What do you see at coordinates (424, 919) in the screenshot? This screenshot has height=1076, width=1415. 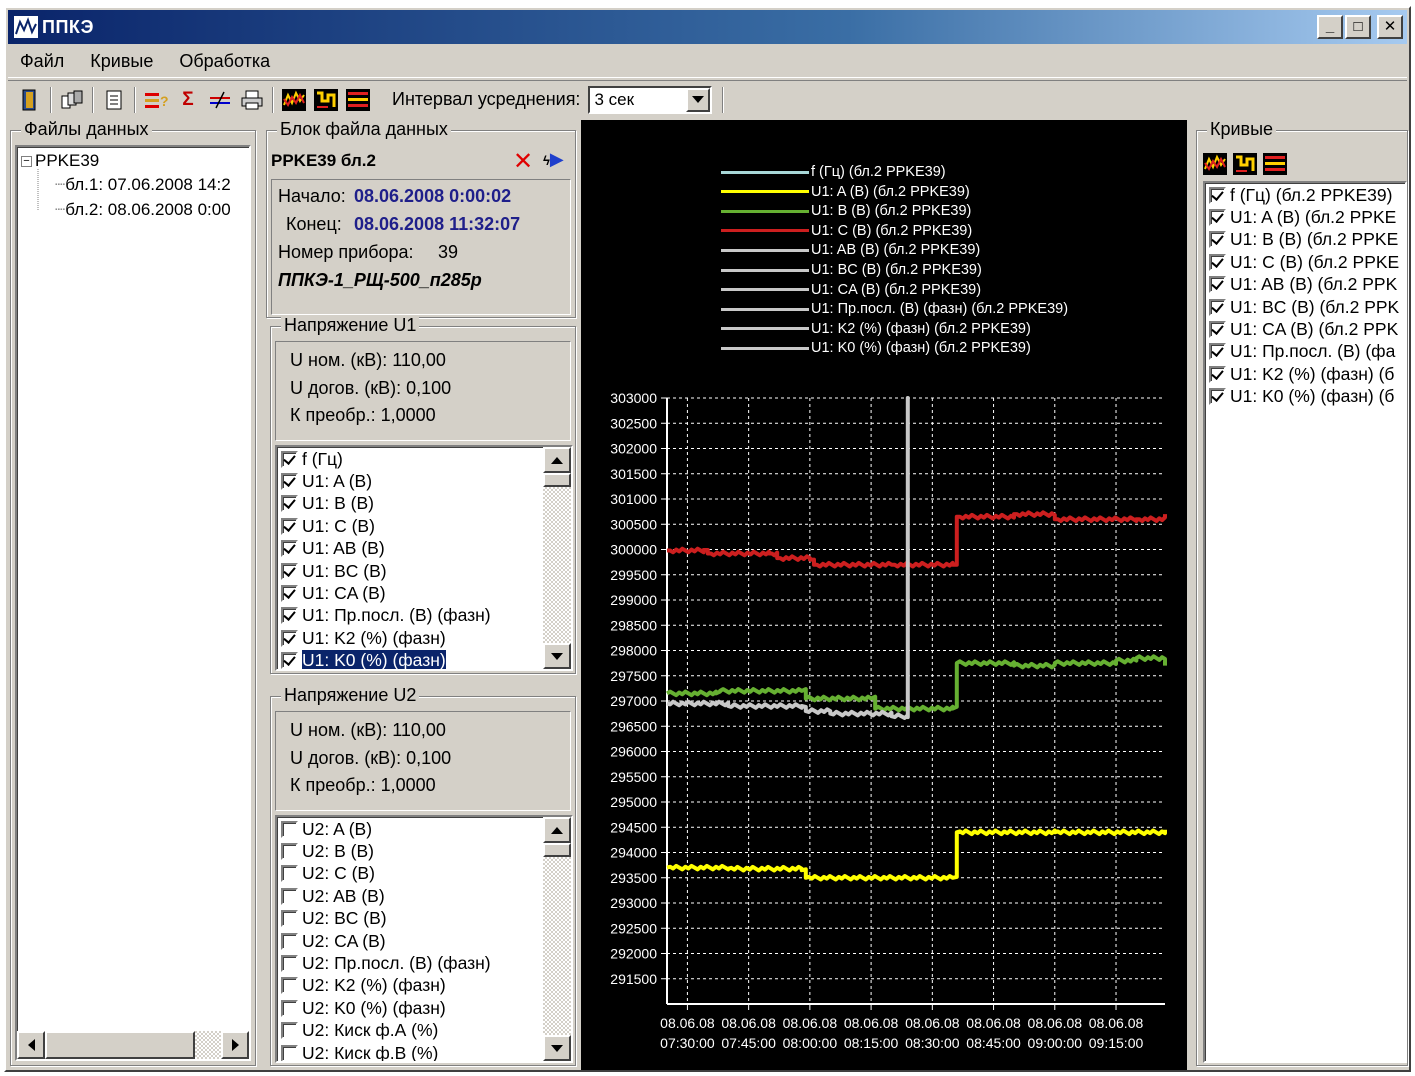 I see `list-item: U2: BC (B)` at bounding box center [424, 919].